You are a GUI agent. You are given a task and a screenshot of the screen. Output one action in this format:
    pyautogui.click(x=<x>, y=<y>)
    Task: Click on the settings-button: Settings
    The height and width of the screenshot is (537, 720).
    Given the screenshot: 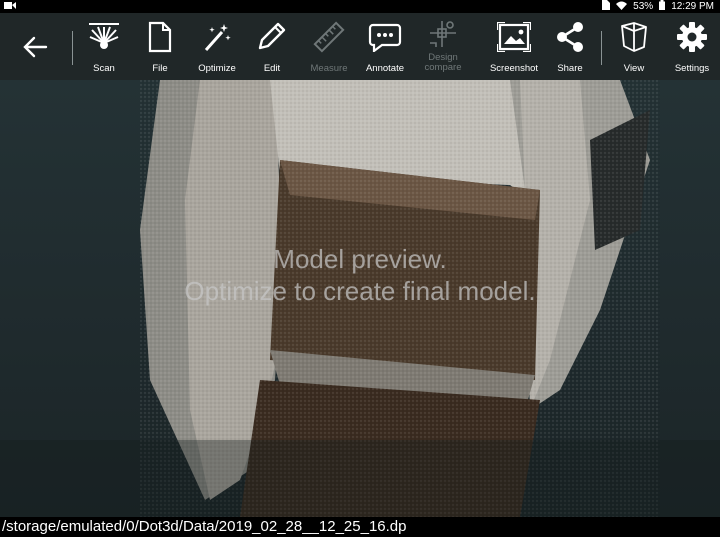 What is the action you would take?
    pyautogui.click(x=692, y=46)
    